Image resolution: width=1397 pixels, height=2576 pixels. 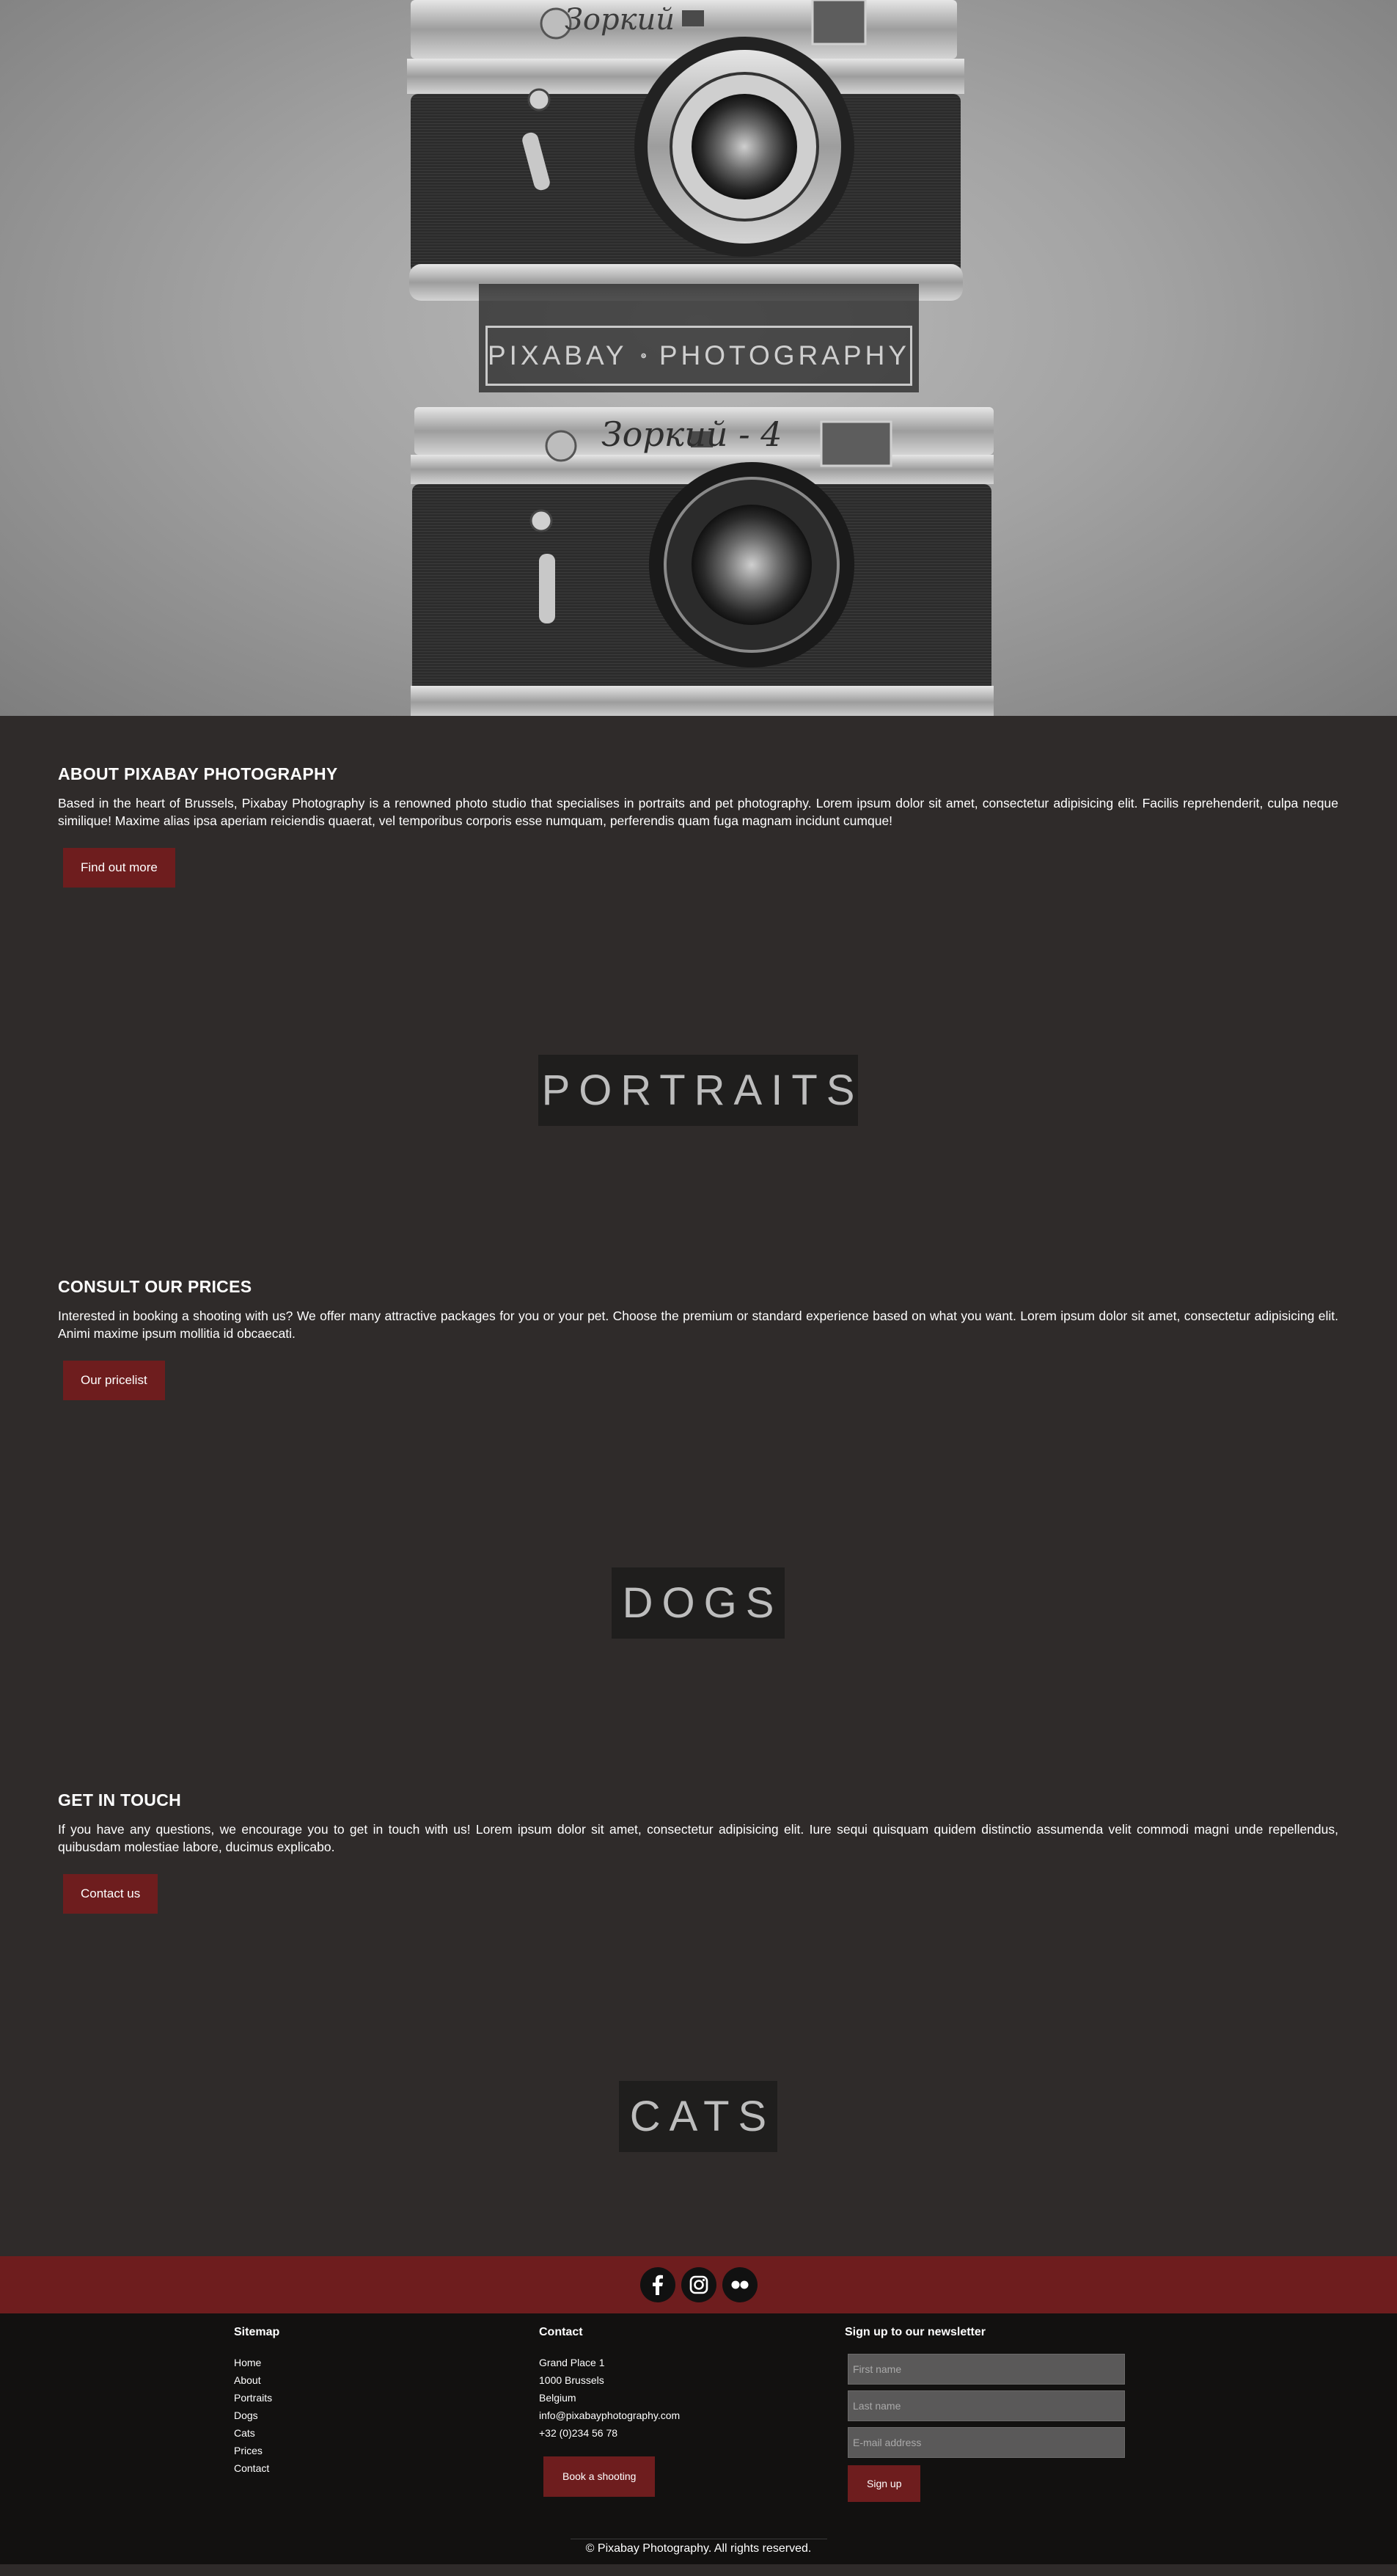 I want to click on site-logo: PIXABAY PHOTOGRAPHY, so click(x=698, y=356).